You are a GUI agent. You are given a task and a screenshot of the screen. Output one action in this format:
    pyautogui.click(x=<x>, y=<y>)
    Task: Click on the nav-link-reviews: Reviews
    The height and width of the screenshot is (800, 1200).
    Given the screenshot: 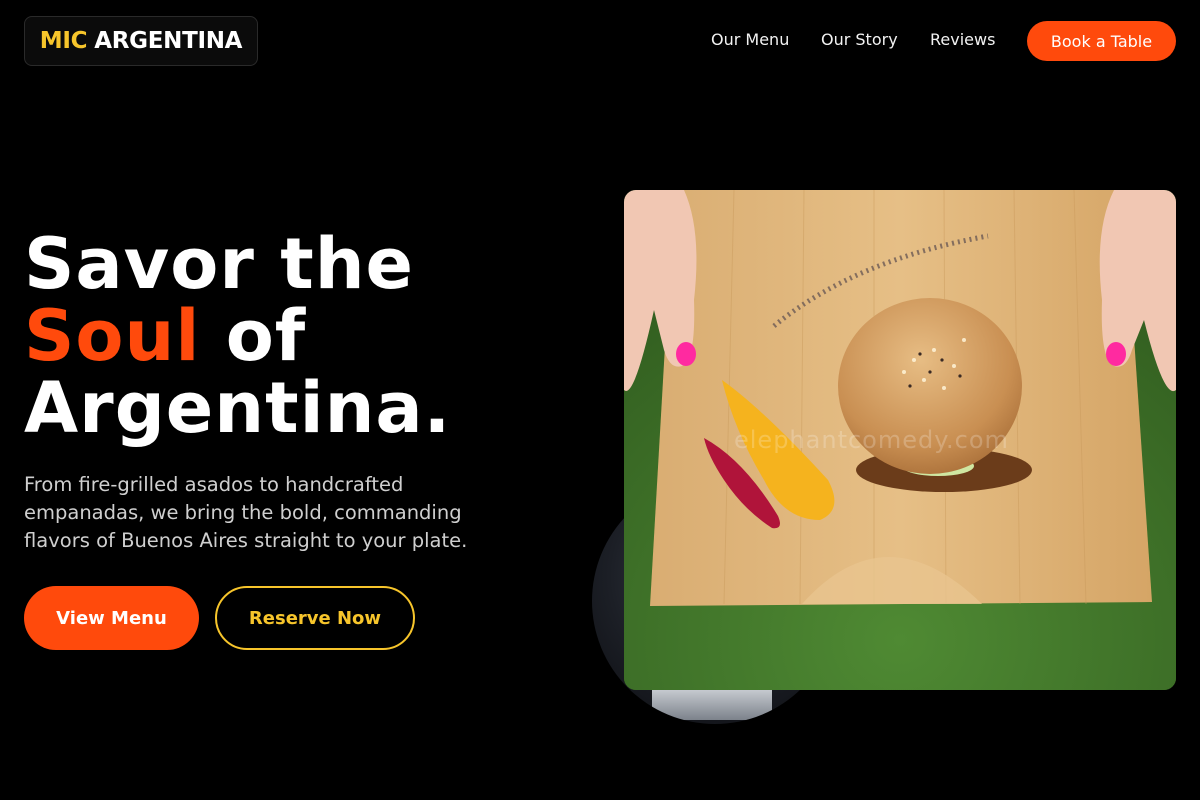 What is the action you would take?
    pyautogui.click(x=962, y=39)
    